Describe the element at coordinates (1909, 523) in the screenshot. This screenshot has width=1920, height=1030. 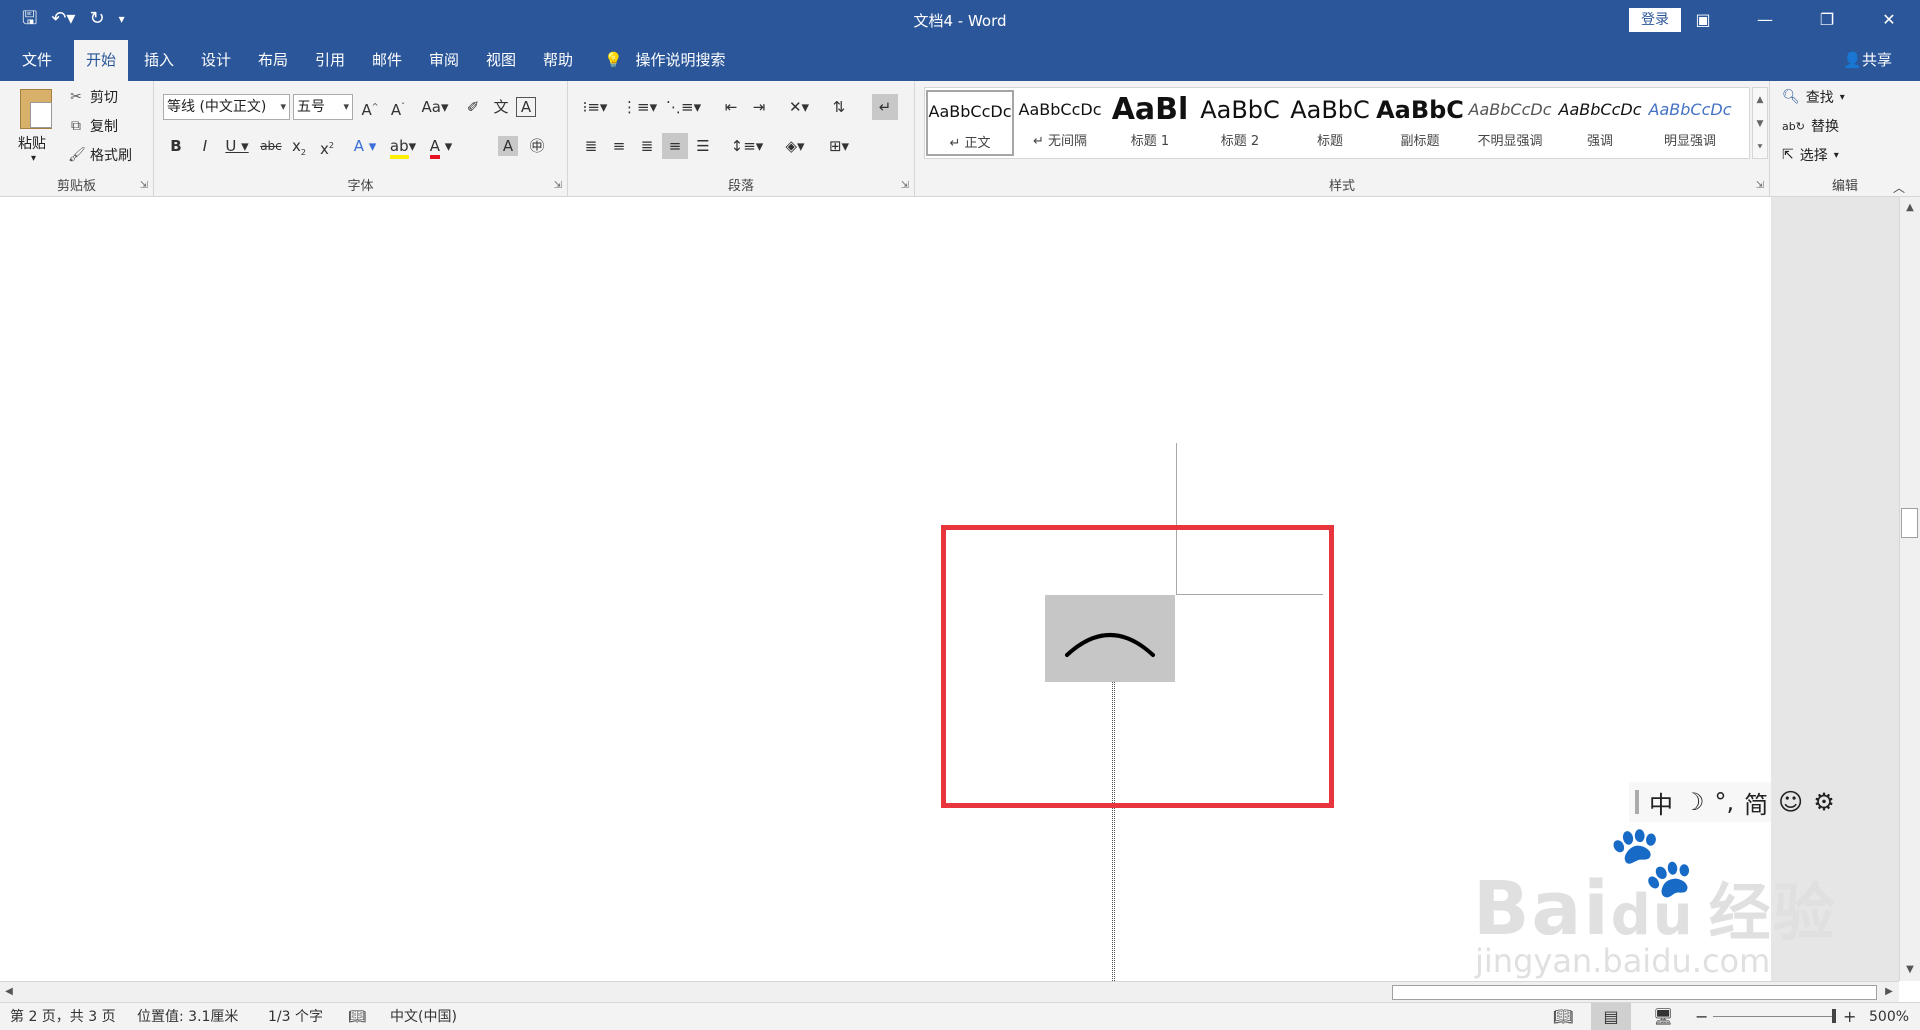
I see `vertical-scroll-thumb` at that location.